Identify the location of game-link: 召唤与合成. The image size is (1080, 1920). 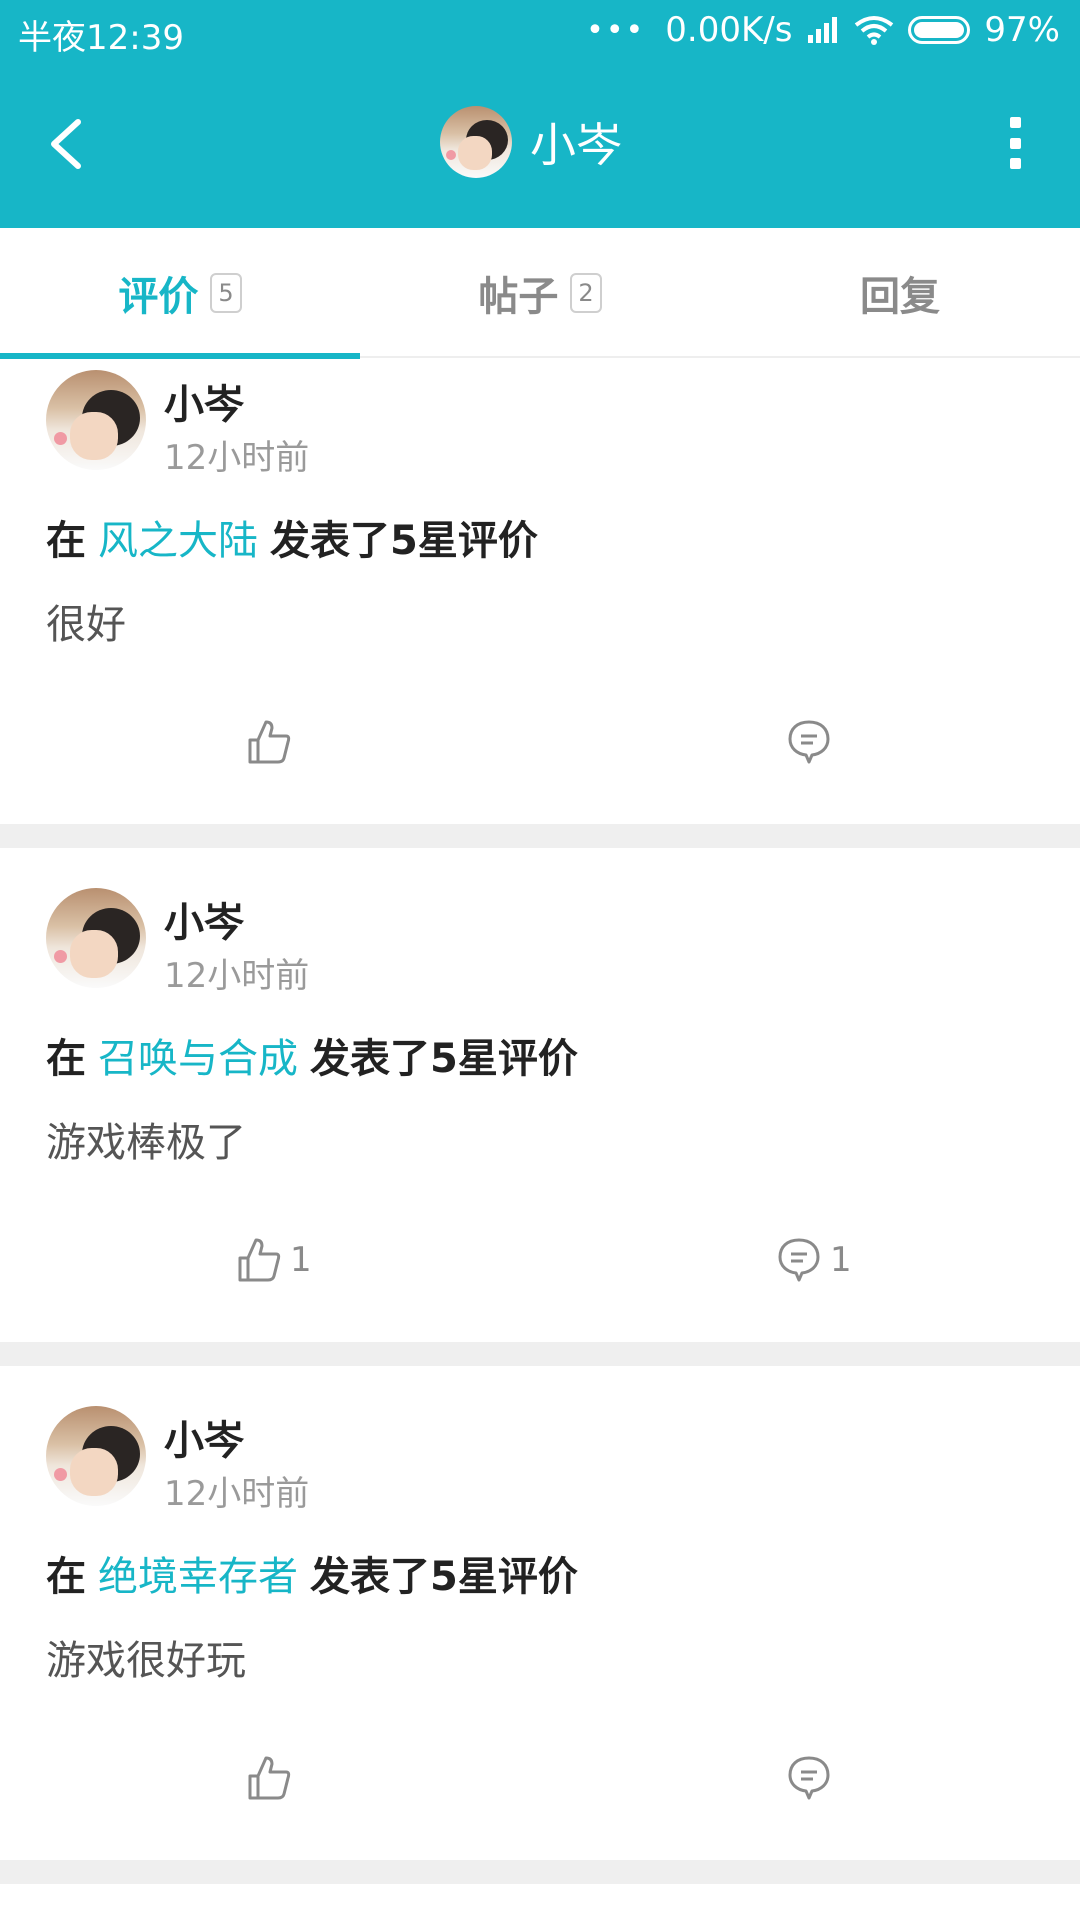
(198, 1059).